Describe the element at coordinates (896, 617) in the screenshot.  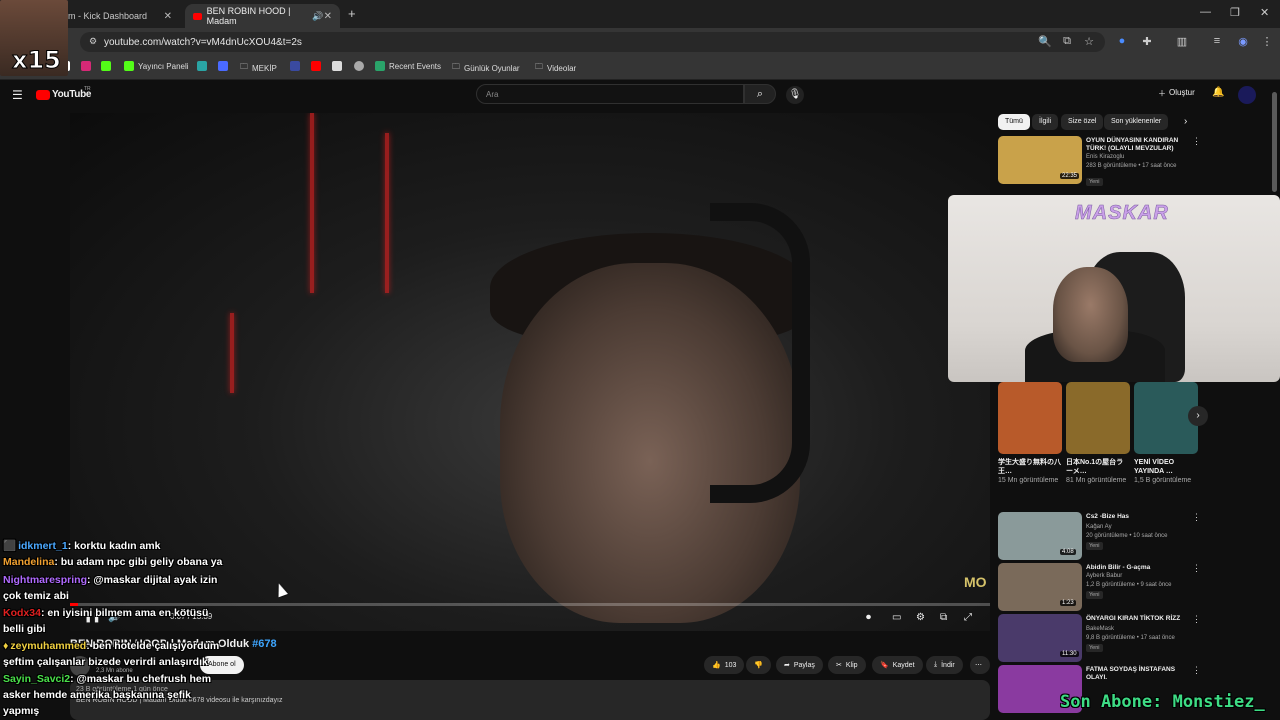
I see `subtitles-icon: ▭` at that location.